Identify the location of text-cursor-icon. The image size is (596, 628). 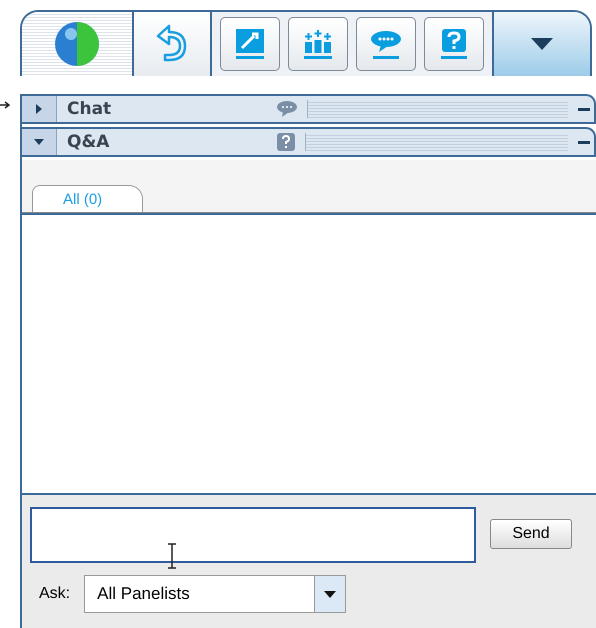
(172, 556).